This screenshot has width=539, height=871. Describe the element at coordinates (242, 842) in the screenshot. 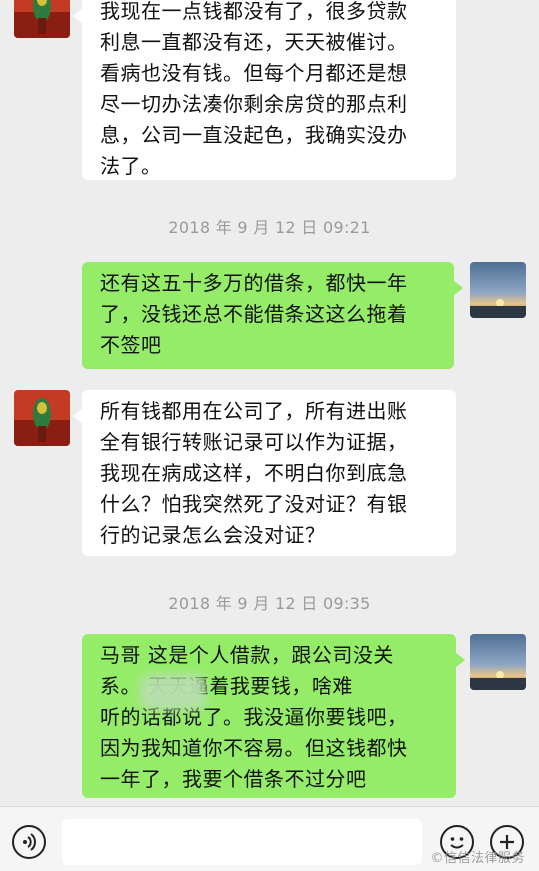

I see `message-input` at that location.